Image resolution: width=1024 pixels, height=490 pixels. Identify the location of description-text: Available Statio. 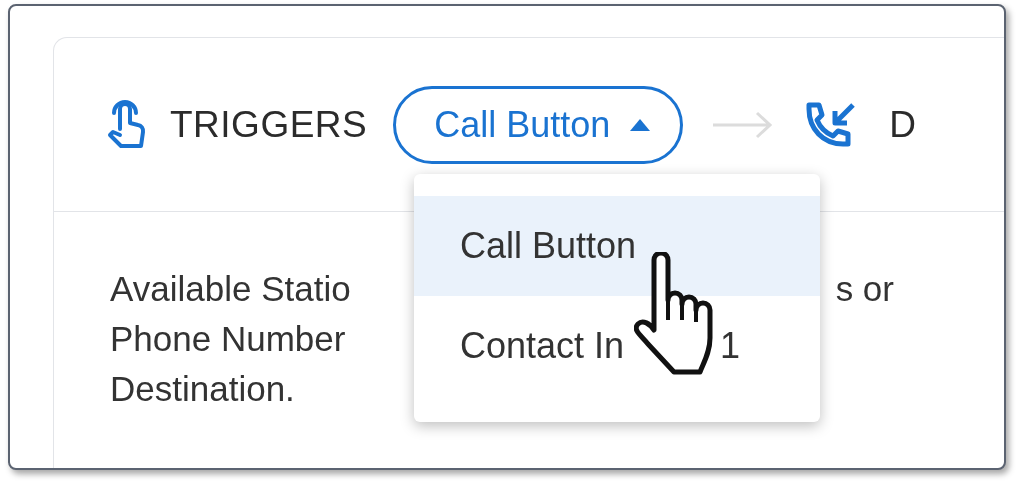
(230, 289).